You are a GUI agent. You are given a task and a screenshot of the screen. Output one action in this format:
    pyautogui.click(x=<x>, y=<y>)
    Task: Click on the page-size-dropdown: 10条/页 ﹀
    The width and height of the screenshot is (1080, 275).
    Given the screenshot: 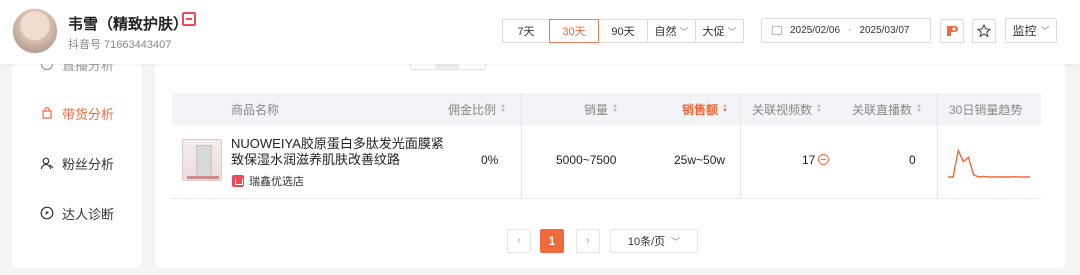 What is the action you would take?
    pyautogui.click(x=654, y=241)
    